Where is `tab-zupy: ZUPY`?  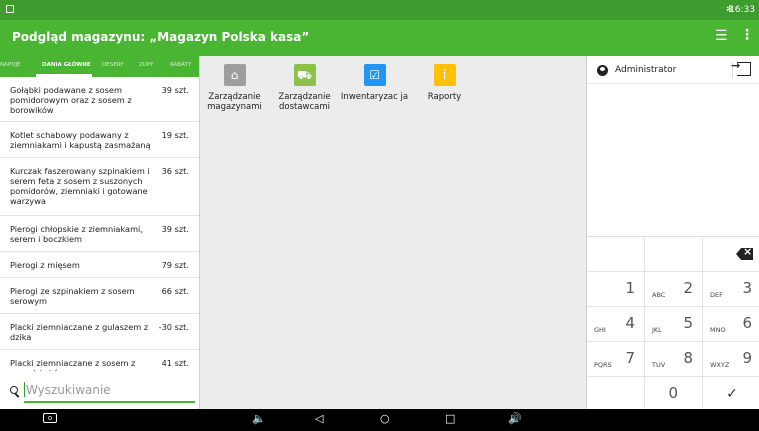 tab-zupy: ZUPY is located at coordinates (146, 65).